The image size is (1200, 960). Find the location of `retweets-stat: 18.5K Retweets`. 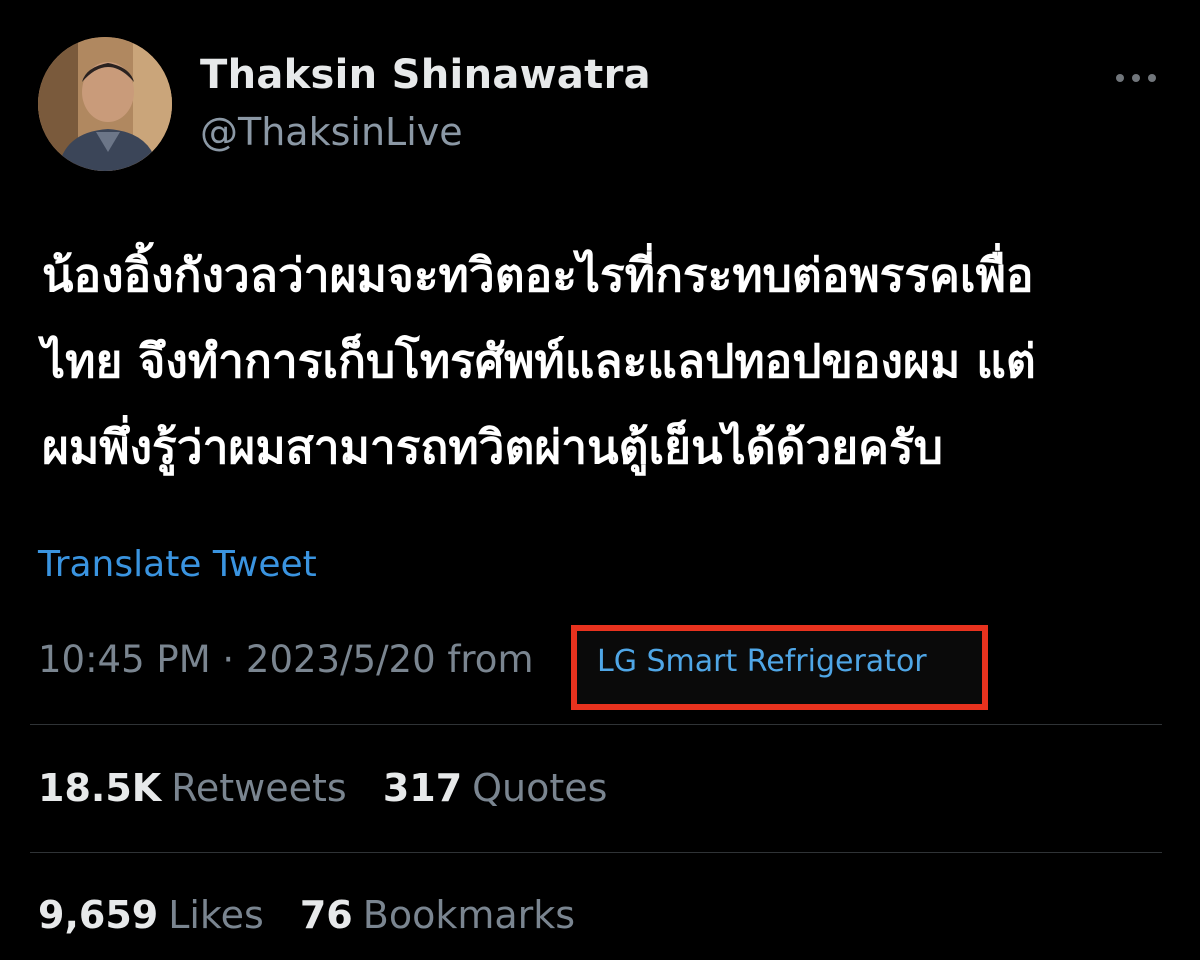

retweets-stat: 18.5K Retweets is located at coordinates (192, 788).